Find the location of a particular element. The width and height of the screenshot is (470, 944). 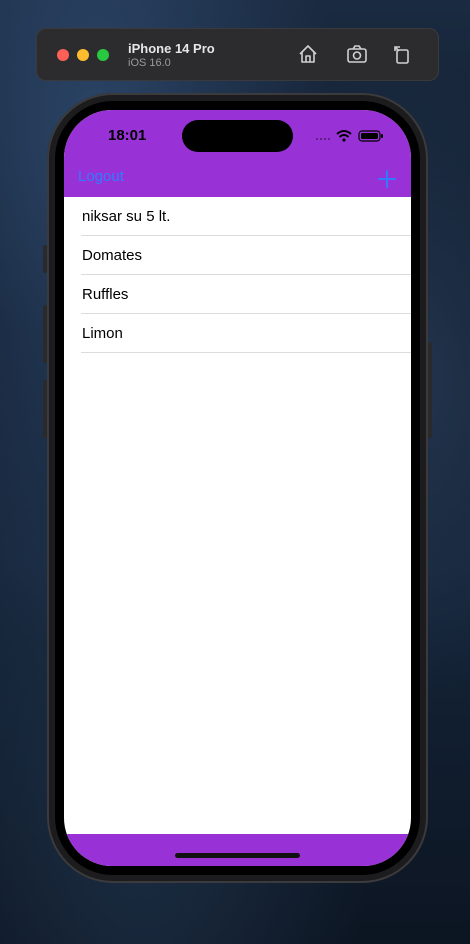

row-separator is located at coordinates (246, 352).